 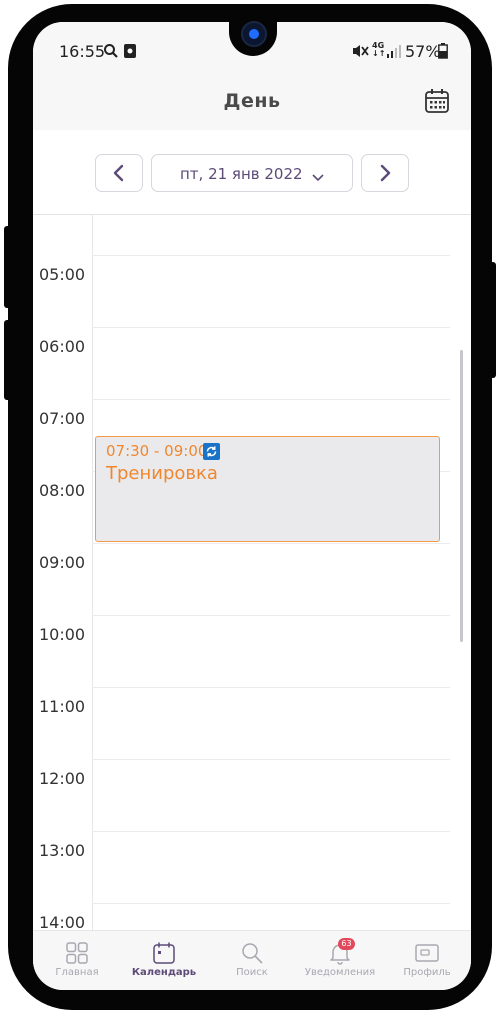 I want to click on hour-label: 09:00, so click(x=62, y=562).